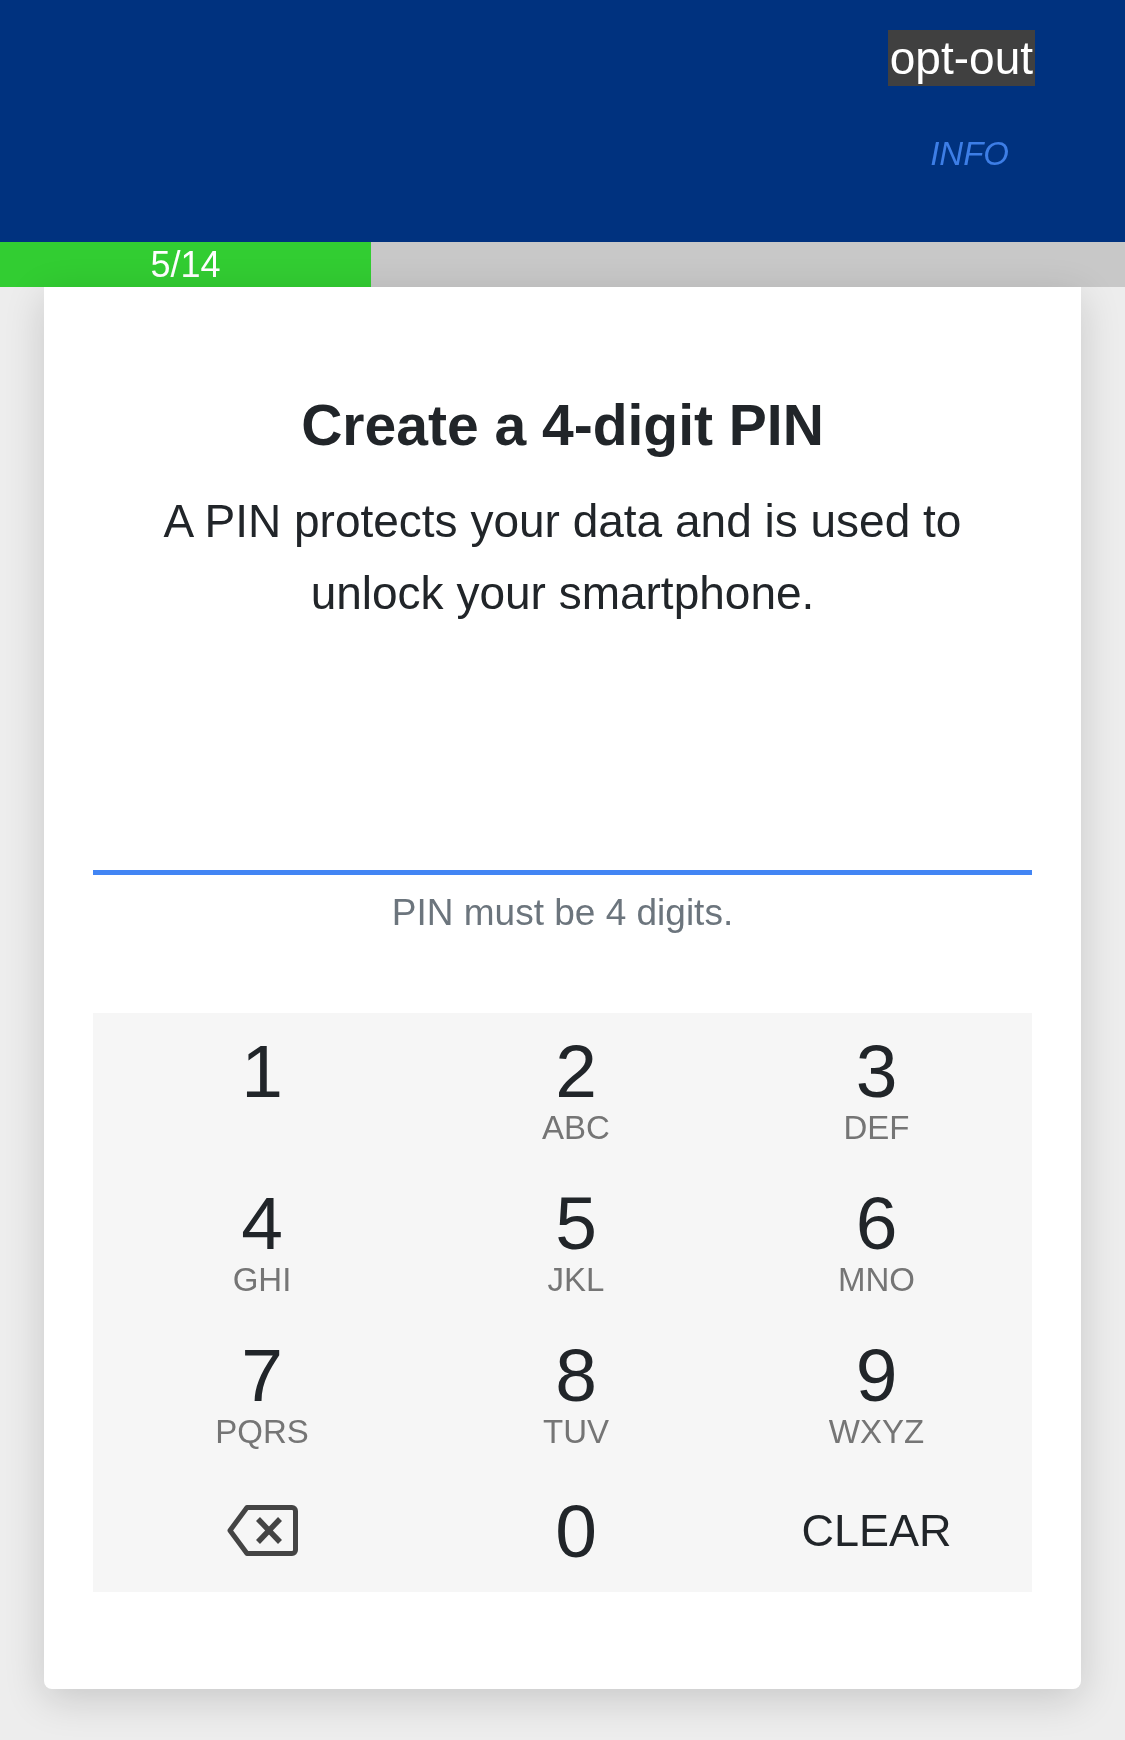 The width and height of the screenshot is (1125, 1740). I want to click on description-text: A PIN protects your data and is used to unlock your smartphone., so click(562, 557).